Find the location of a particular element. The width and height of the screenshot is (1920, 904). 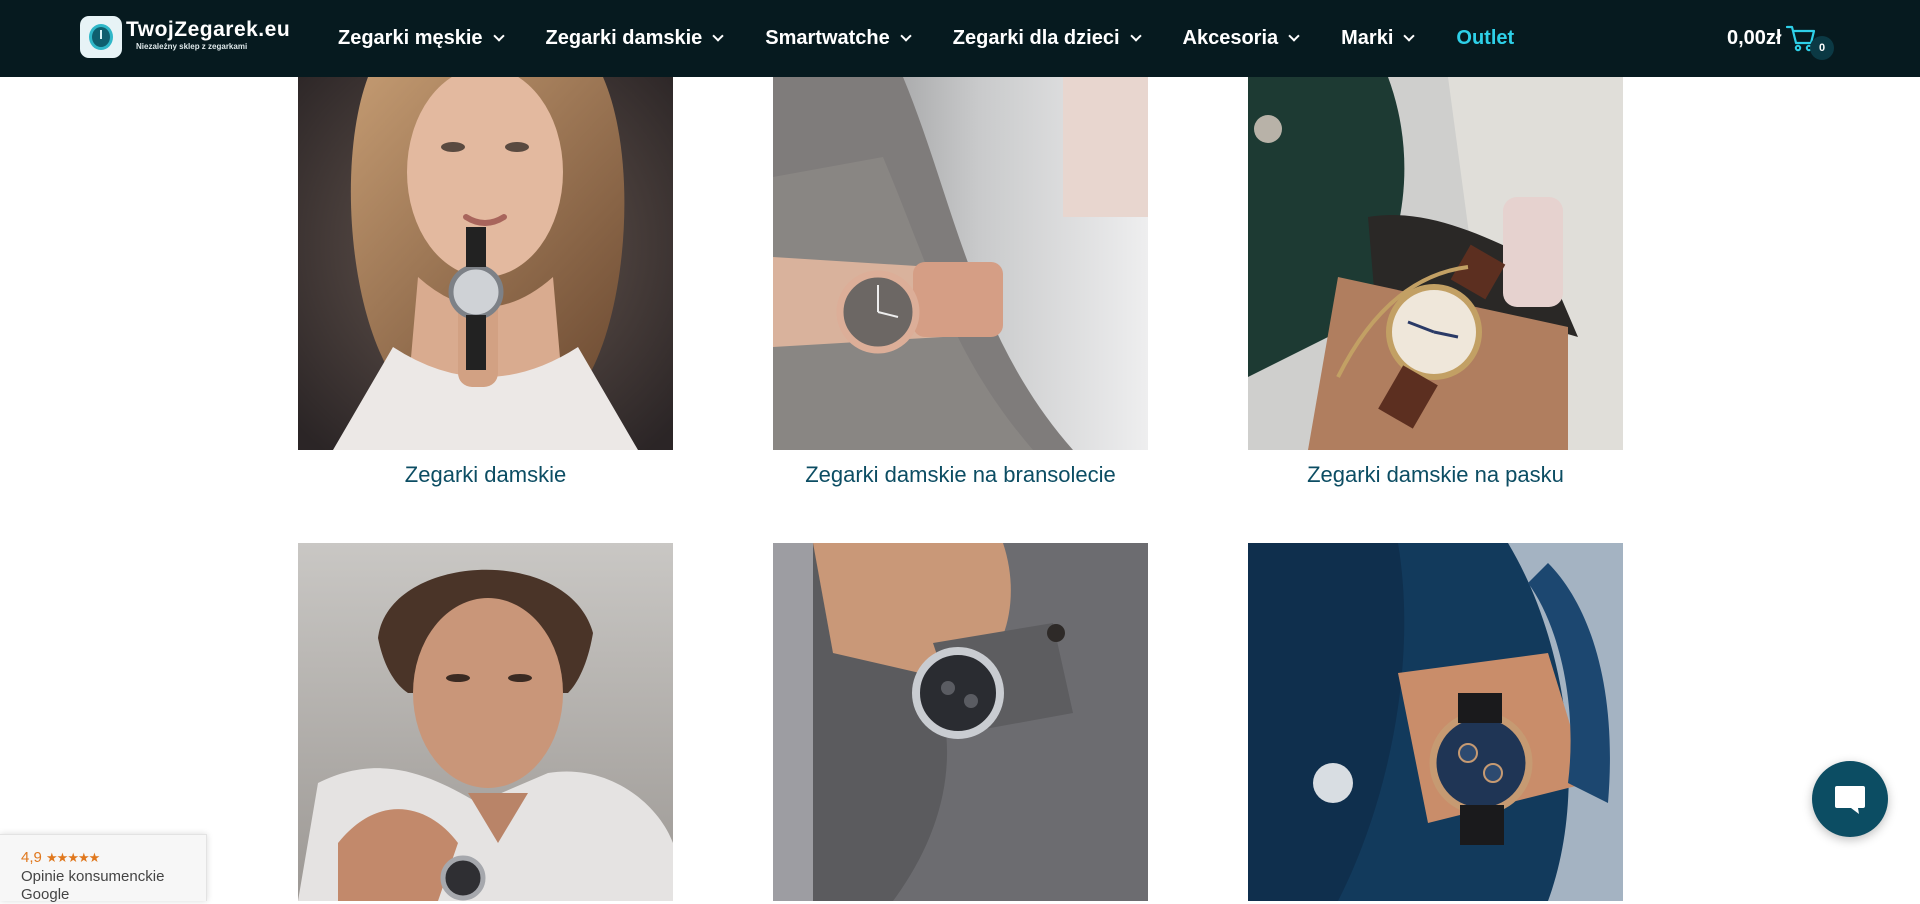

category-image-chronograph-wrist is located at coordinates (960, 722).